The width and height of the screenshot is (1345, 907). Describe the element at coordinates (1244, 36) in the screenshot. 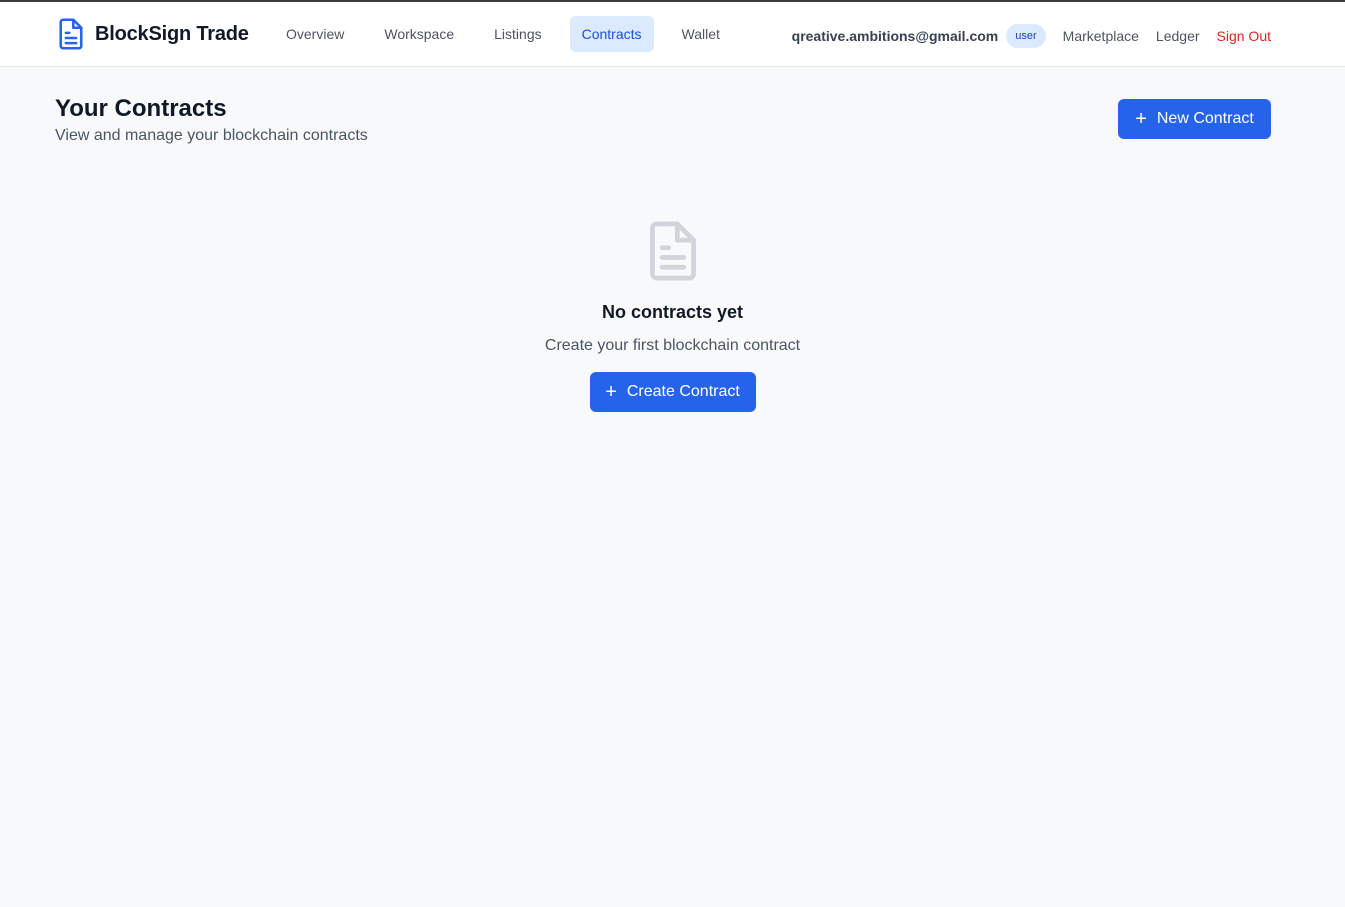

I see `sign-out-link: Sign Out` at that location.